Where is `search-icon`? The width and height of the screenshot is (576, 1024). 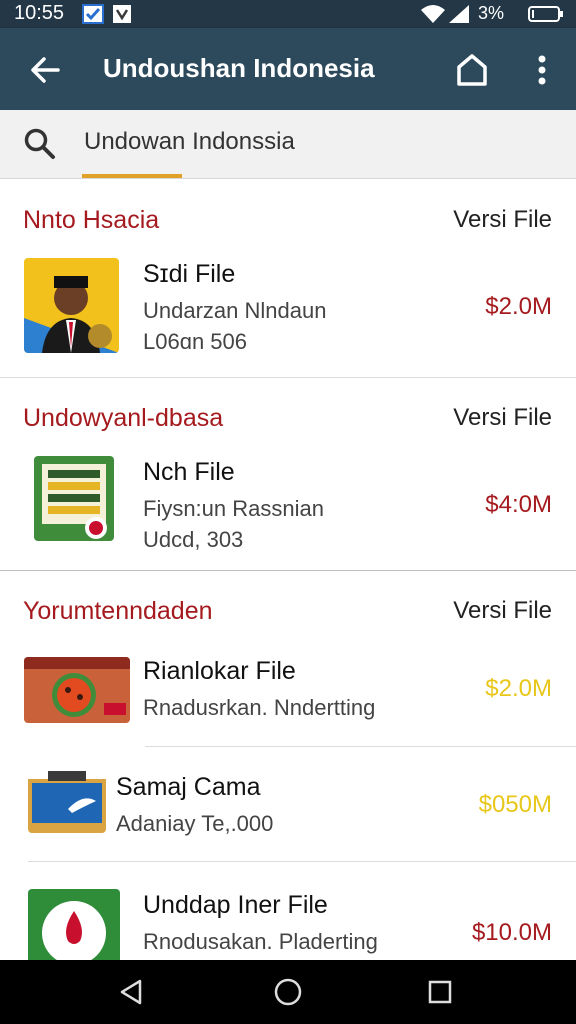 search-icon is located at coordinates (39, 145).